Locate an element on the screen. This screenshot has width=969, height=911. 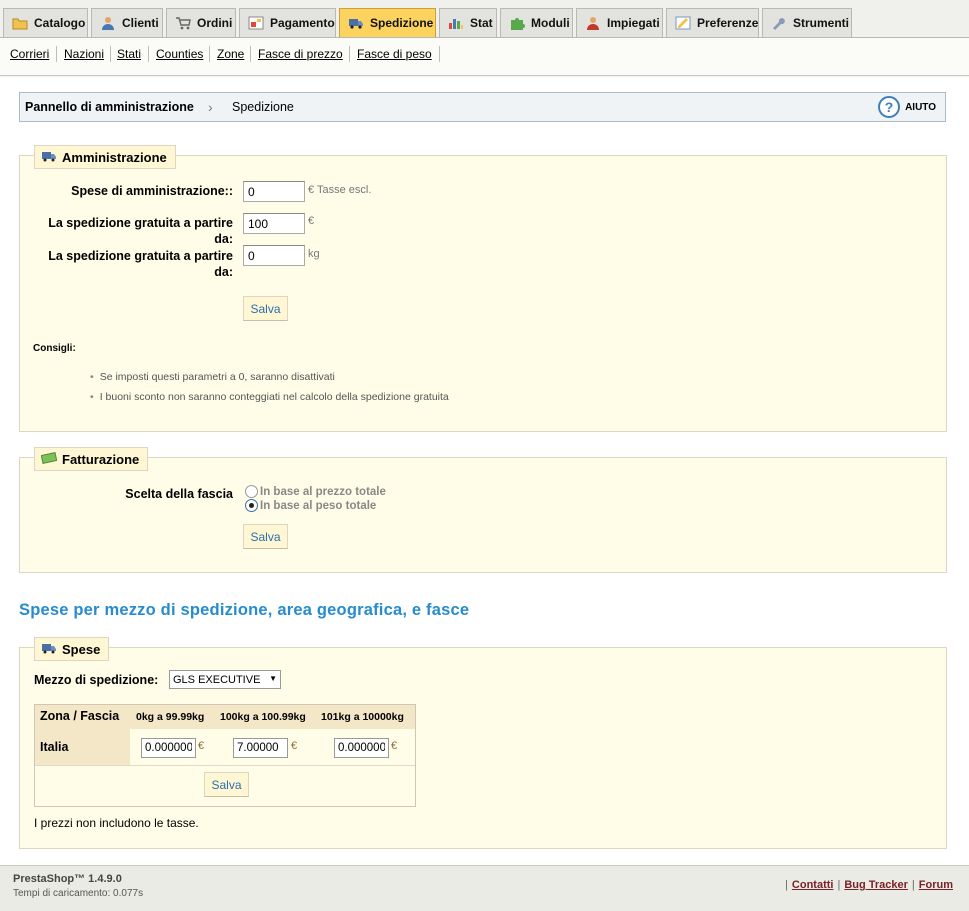
free-weight-label: La spedizione gratuita a partire da: is located at coordinates (129, 264).